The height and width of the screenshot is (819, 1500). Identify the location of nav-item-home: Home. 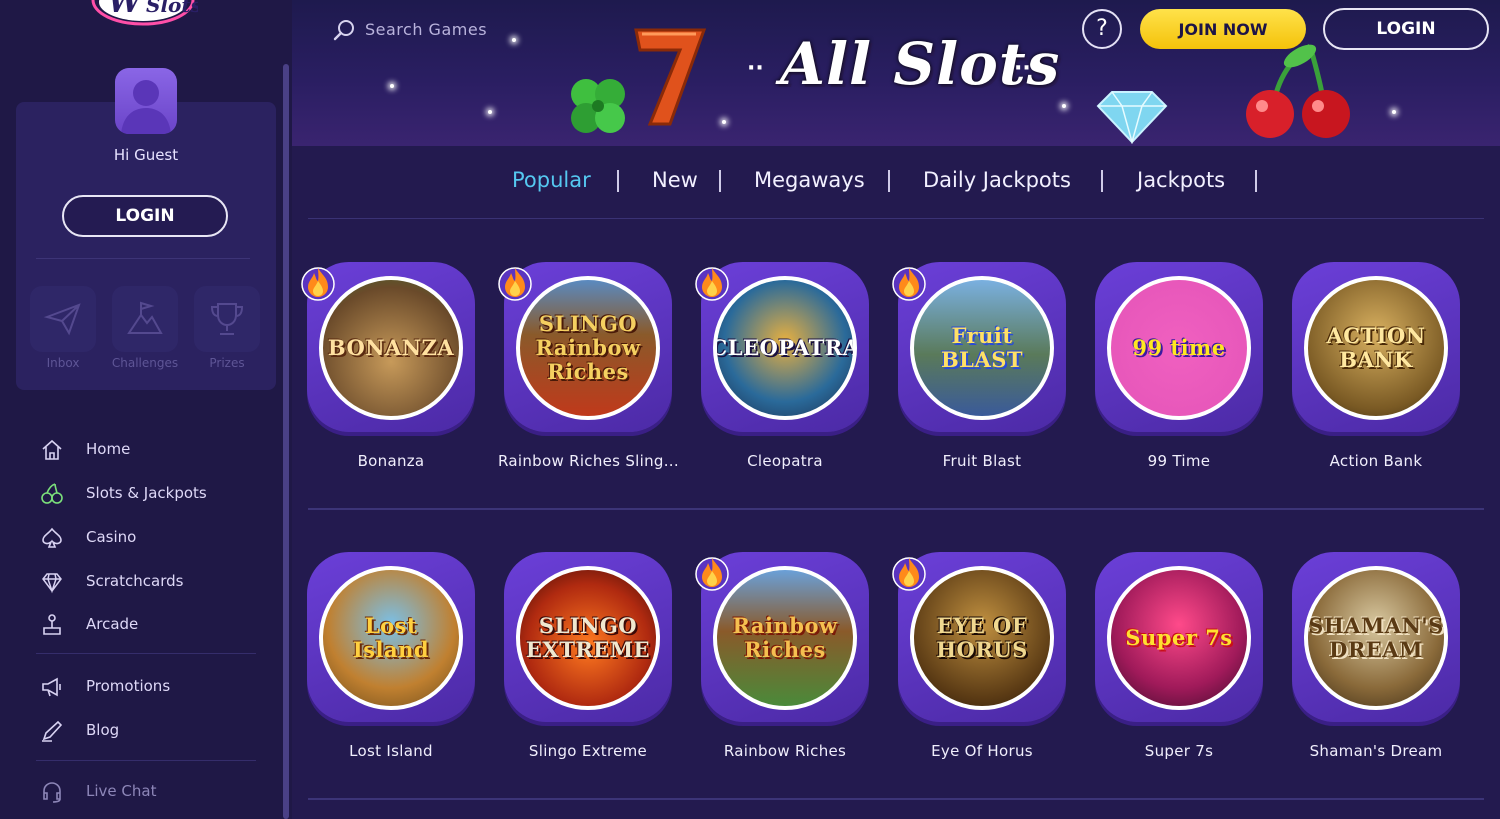
(160, 450).